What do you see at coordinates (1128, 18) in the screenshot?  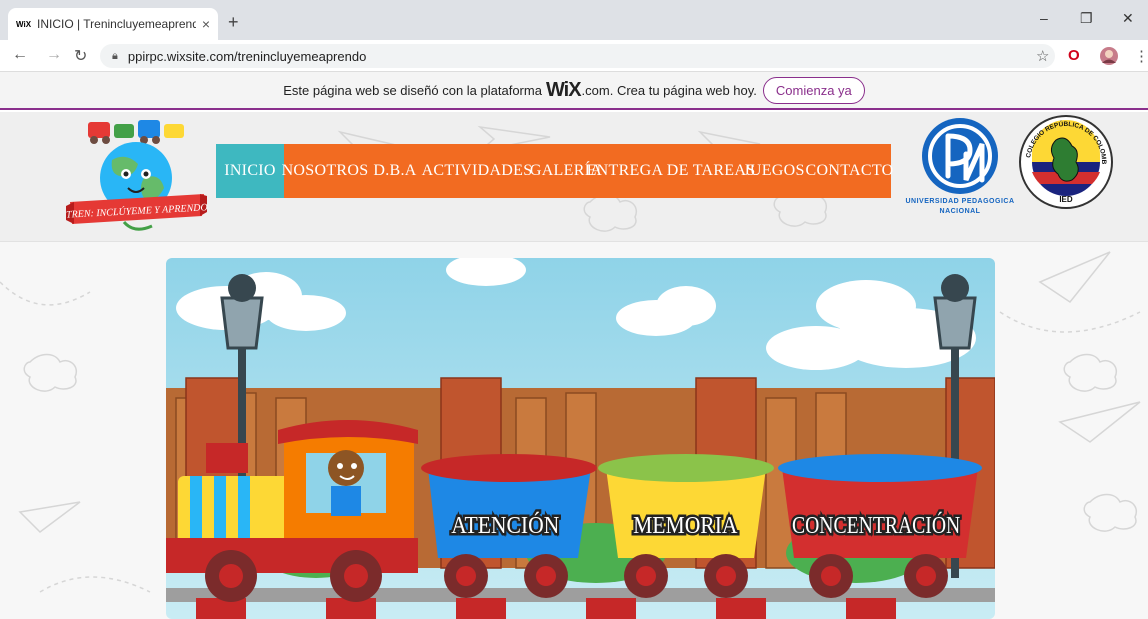 I see `close-window-icon: ✕` at bounding box center [1128, 18].